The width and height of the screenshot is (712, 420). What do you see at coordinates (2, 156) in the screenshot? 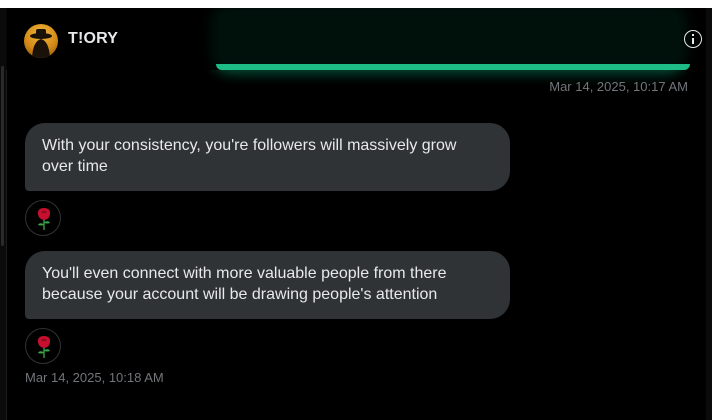
I see `left-scrollbar-thumb` at bounding box center [2, 156].